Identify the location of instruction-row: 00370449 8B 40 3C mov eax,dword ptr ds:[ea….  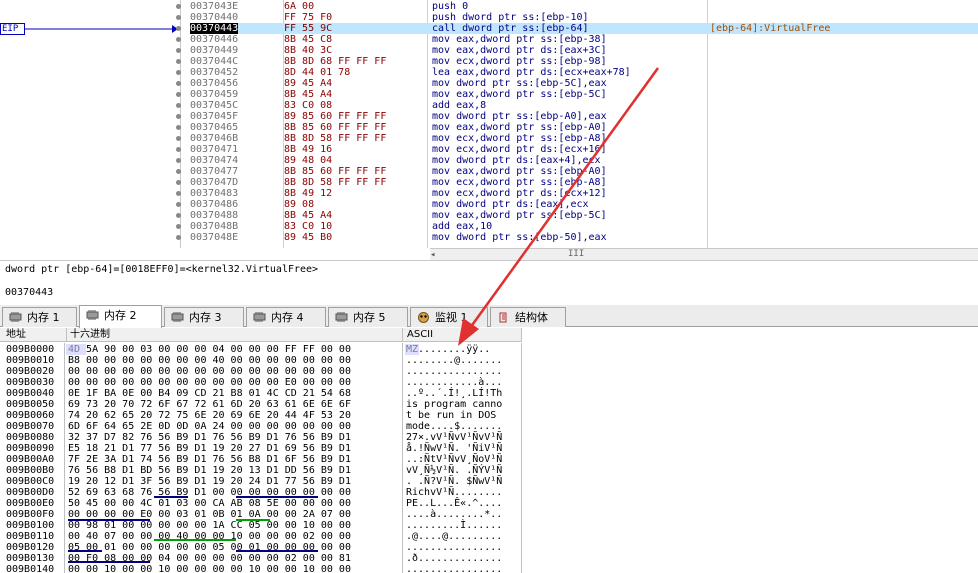
(584, 50).